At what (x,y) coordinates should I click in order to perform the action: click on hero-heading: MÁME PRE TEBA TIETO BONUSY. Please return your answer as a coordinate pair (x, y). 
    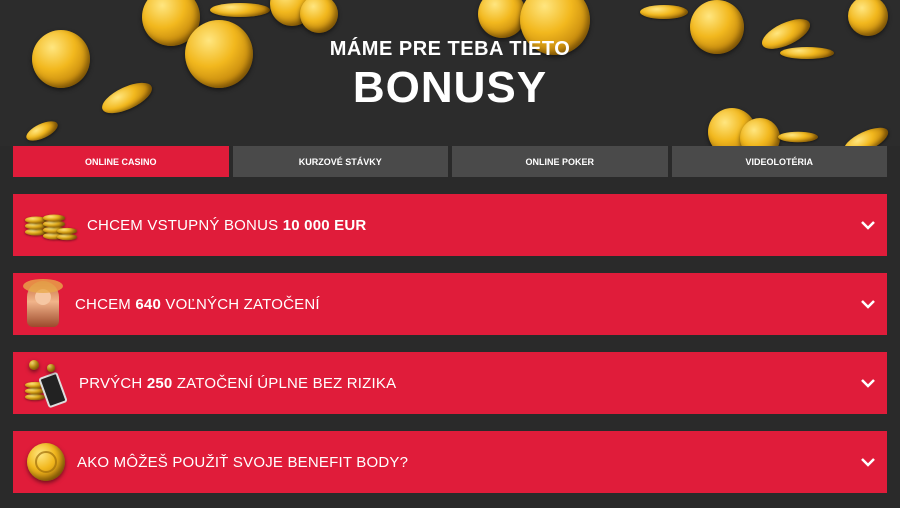
    Looking at the image, I should click on (450, 75).